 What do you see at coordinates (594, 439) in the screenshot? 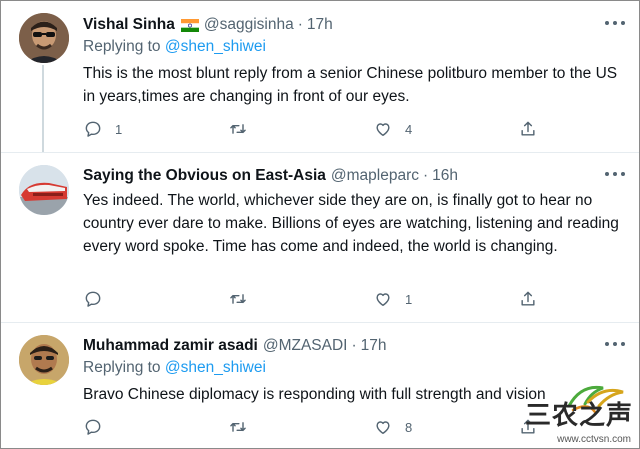
I see `watermark-url: www.cctvsn.com` at bounding box center [594, 439].